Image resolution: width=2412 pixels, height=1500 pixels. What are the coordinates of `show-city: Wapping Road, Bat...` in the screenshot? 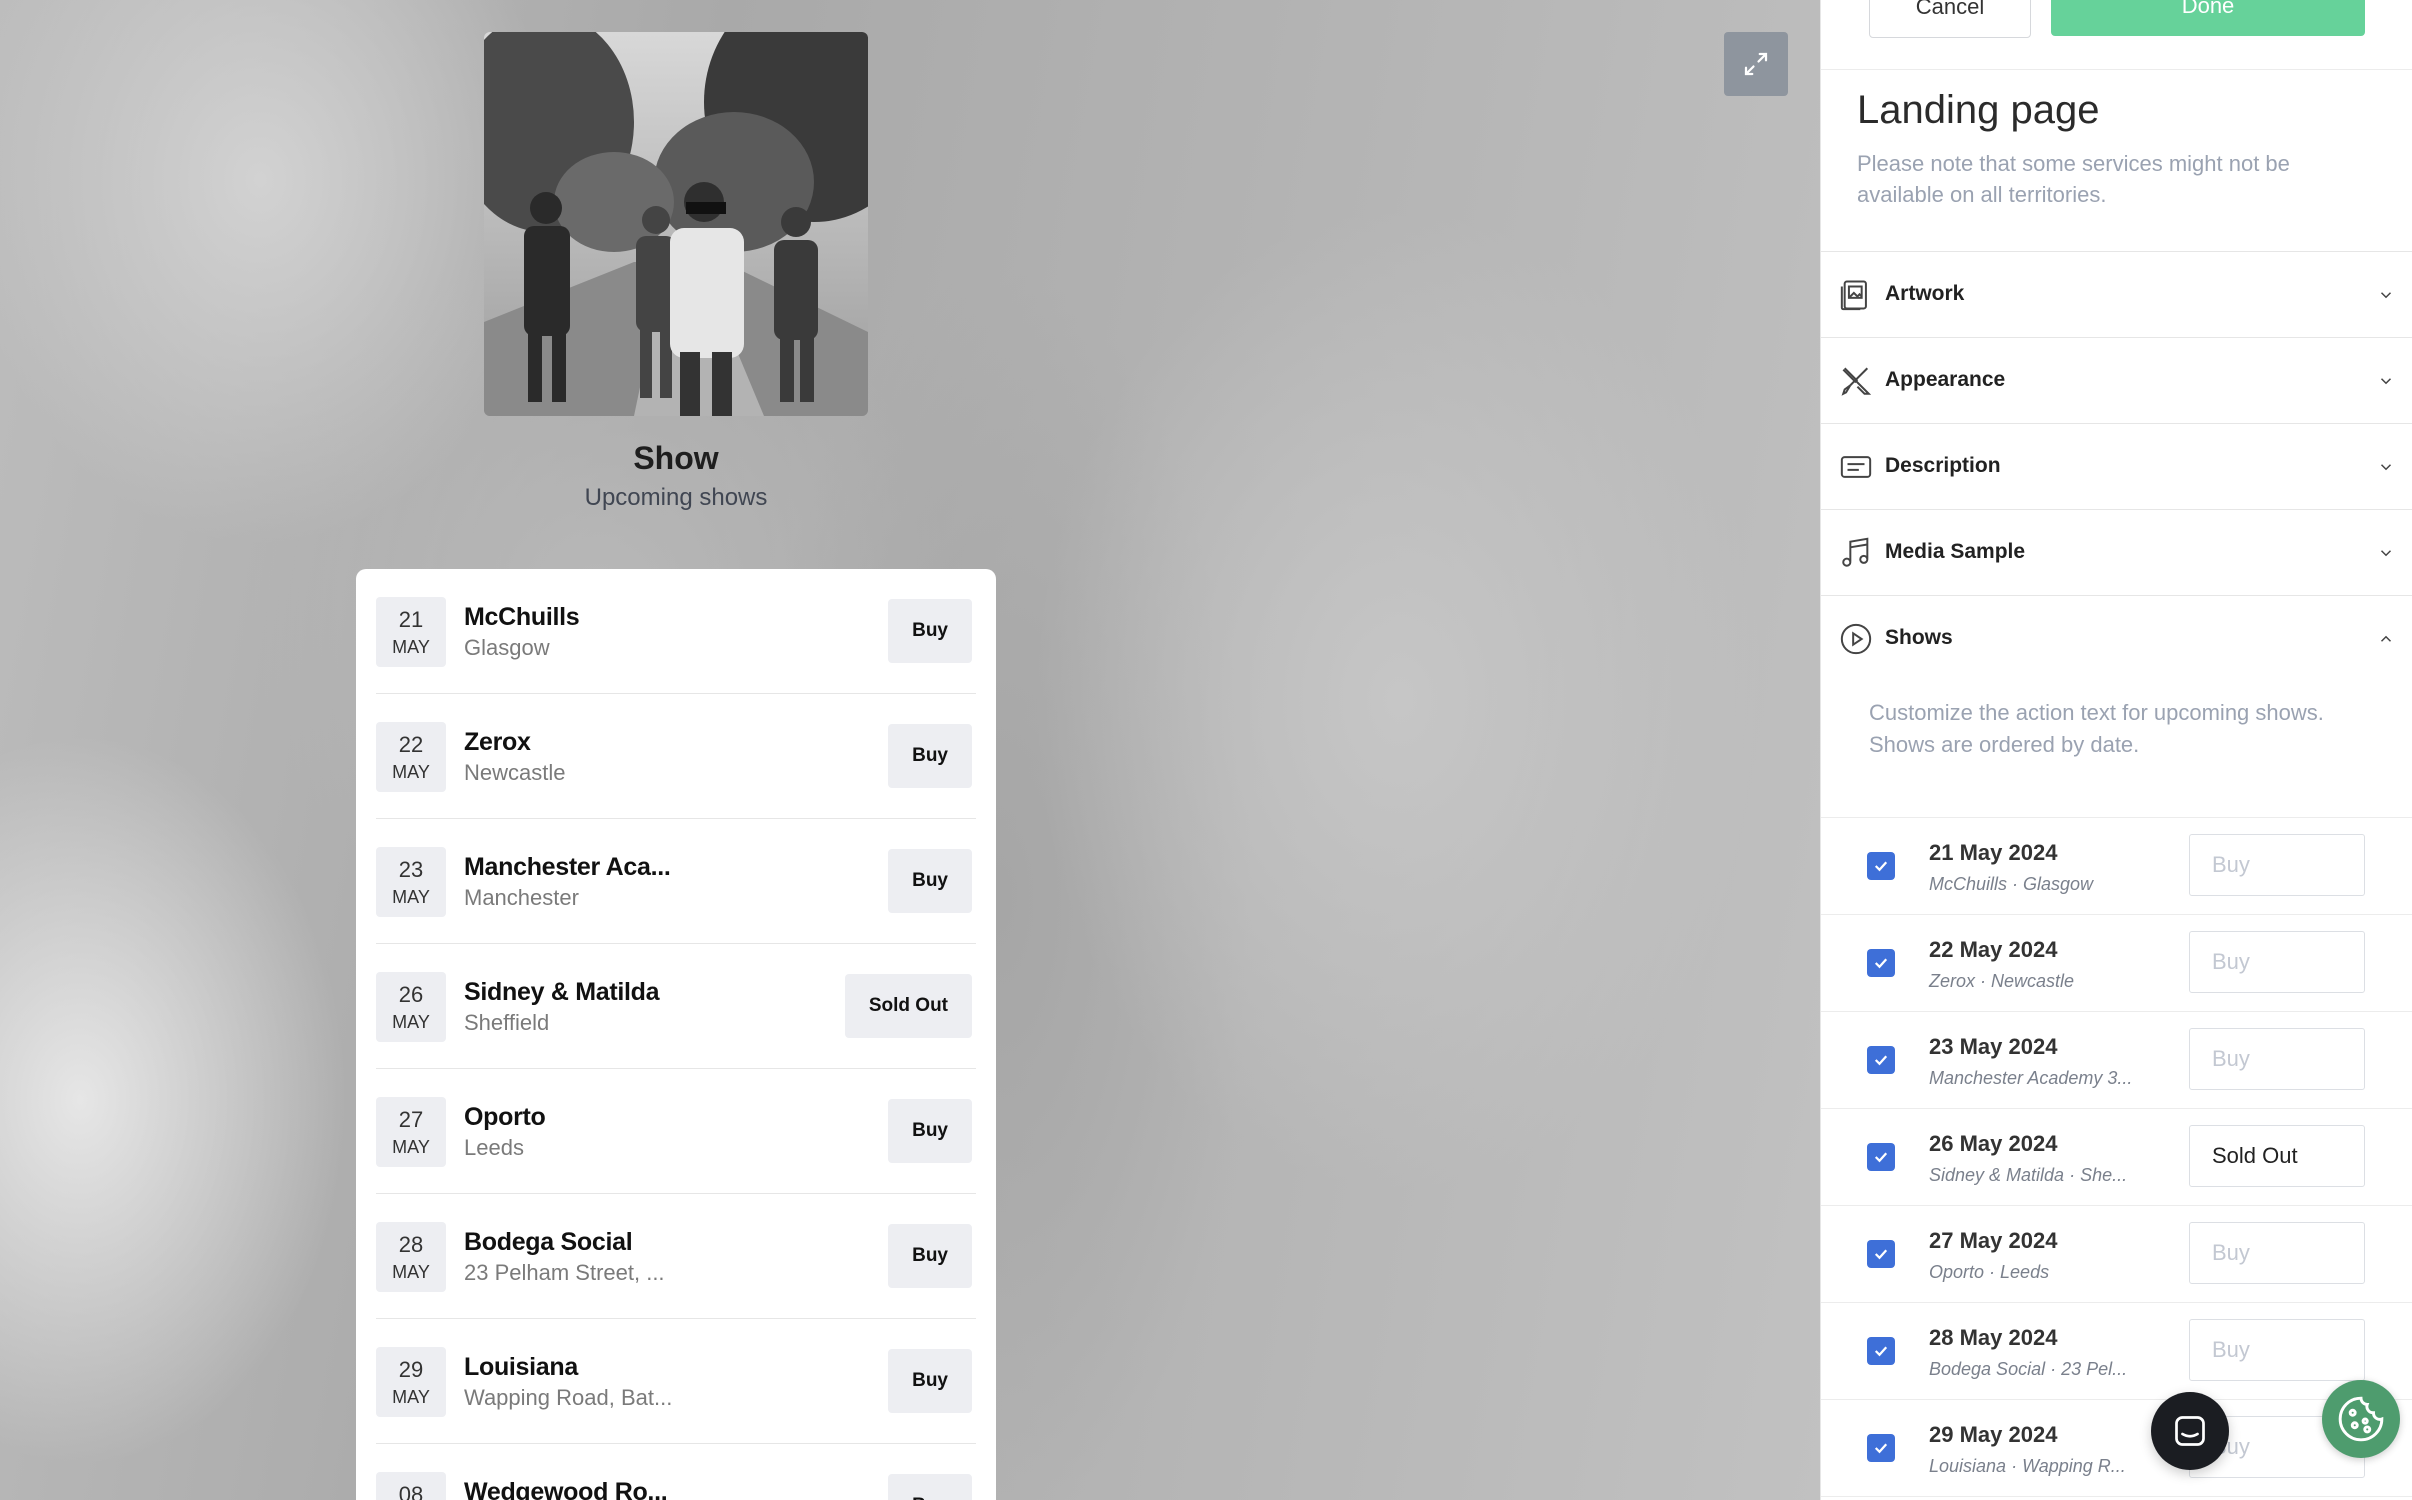 It's located at (568, 1397).